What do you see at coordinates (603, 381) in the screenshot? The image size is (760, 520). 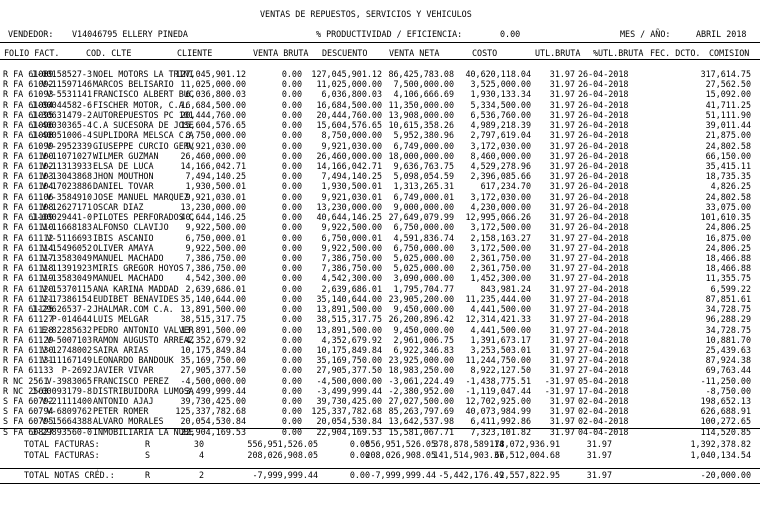 I see `row-cell-fecha: 05-04-2018` at bounding box center [603, 381].